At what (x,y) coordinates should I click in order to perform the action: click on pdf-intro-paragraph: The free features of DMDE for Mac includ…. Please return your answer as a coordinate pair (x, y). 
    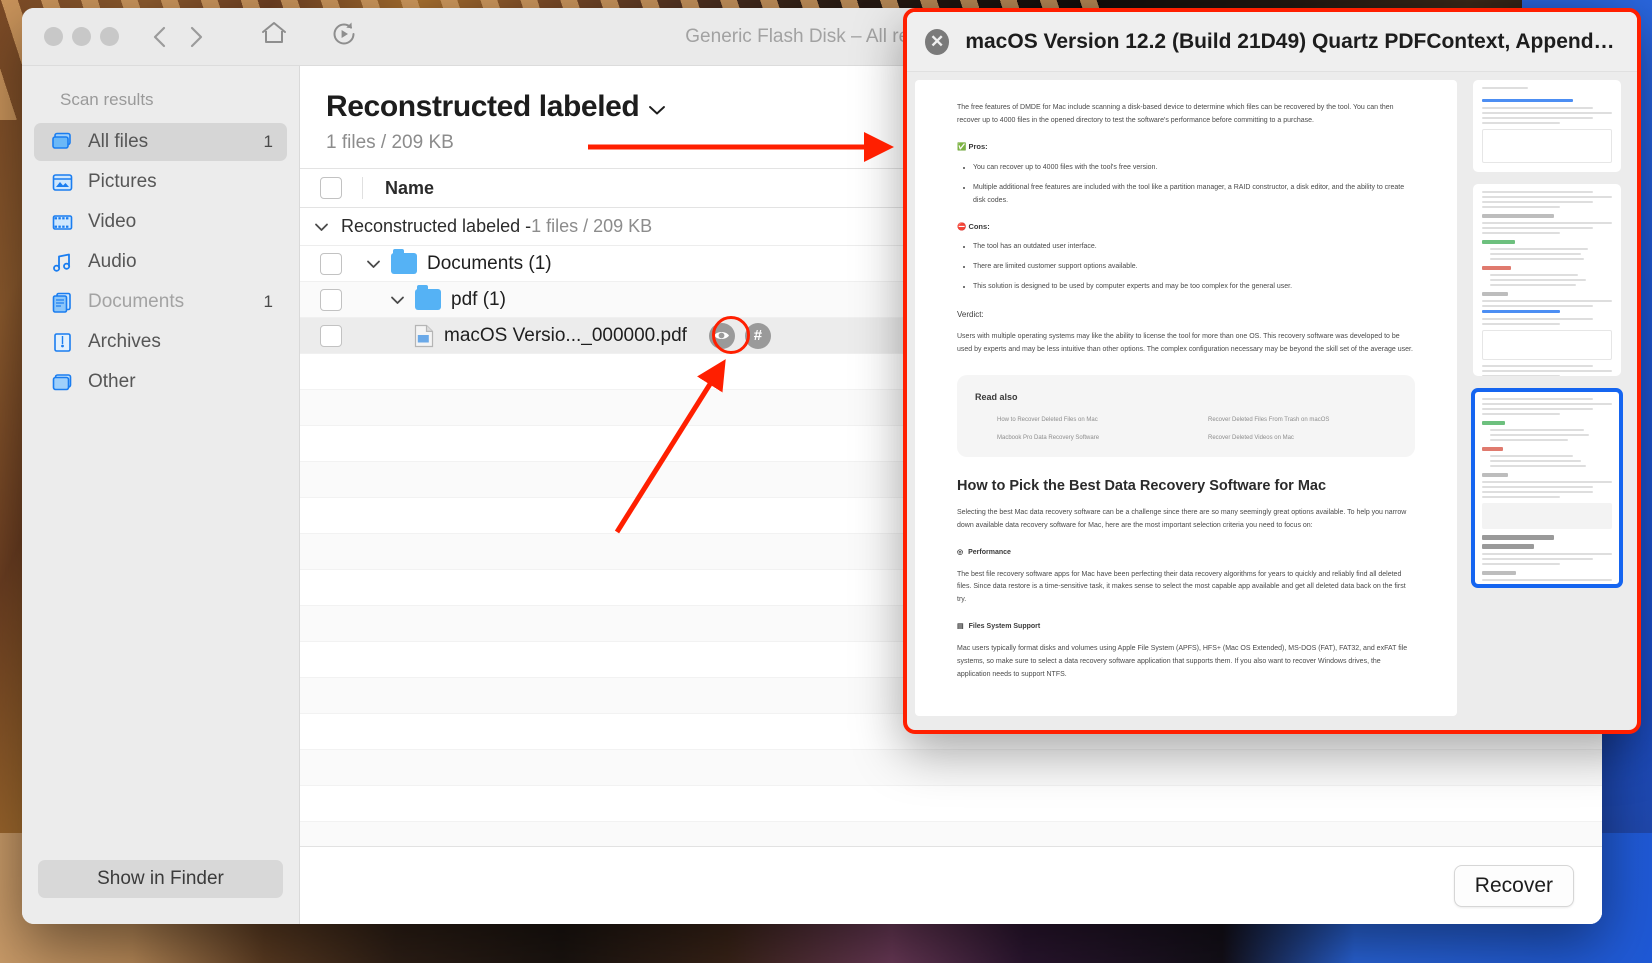
    Looking at the image, I should click on (1175, 114).